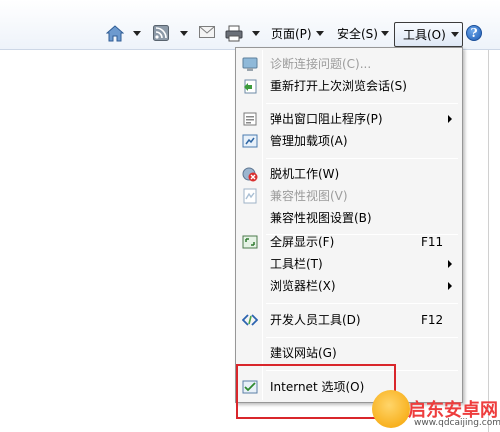  What do you see at coordinates (391, 409) in the screenshot?
I see `watermark-logo-icon` at bounding box center [391, 409].